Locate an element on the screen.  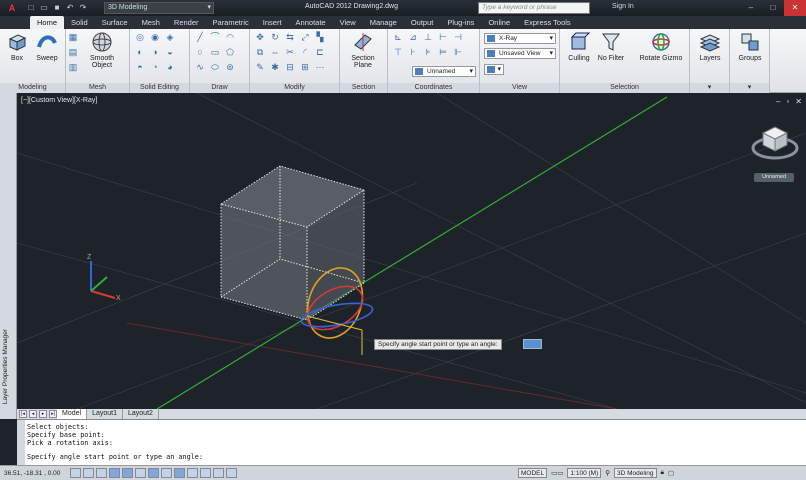
sweep-button: Sweep is located at coordinates (47, 46).